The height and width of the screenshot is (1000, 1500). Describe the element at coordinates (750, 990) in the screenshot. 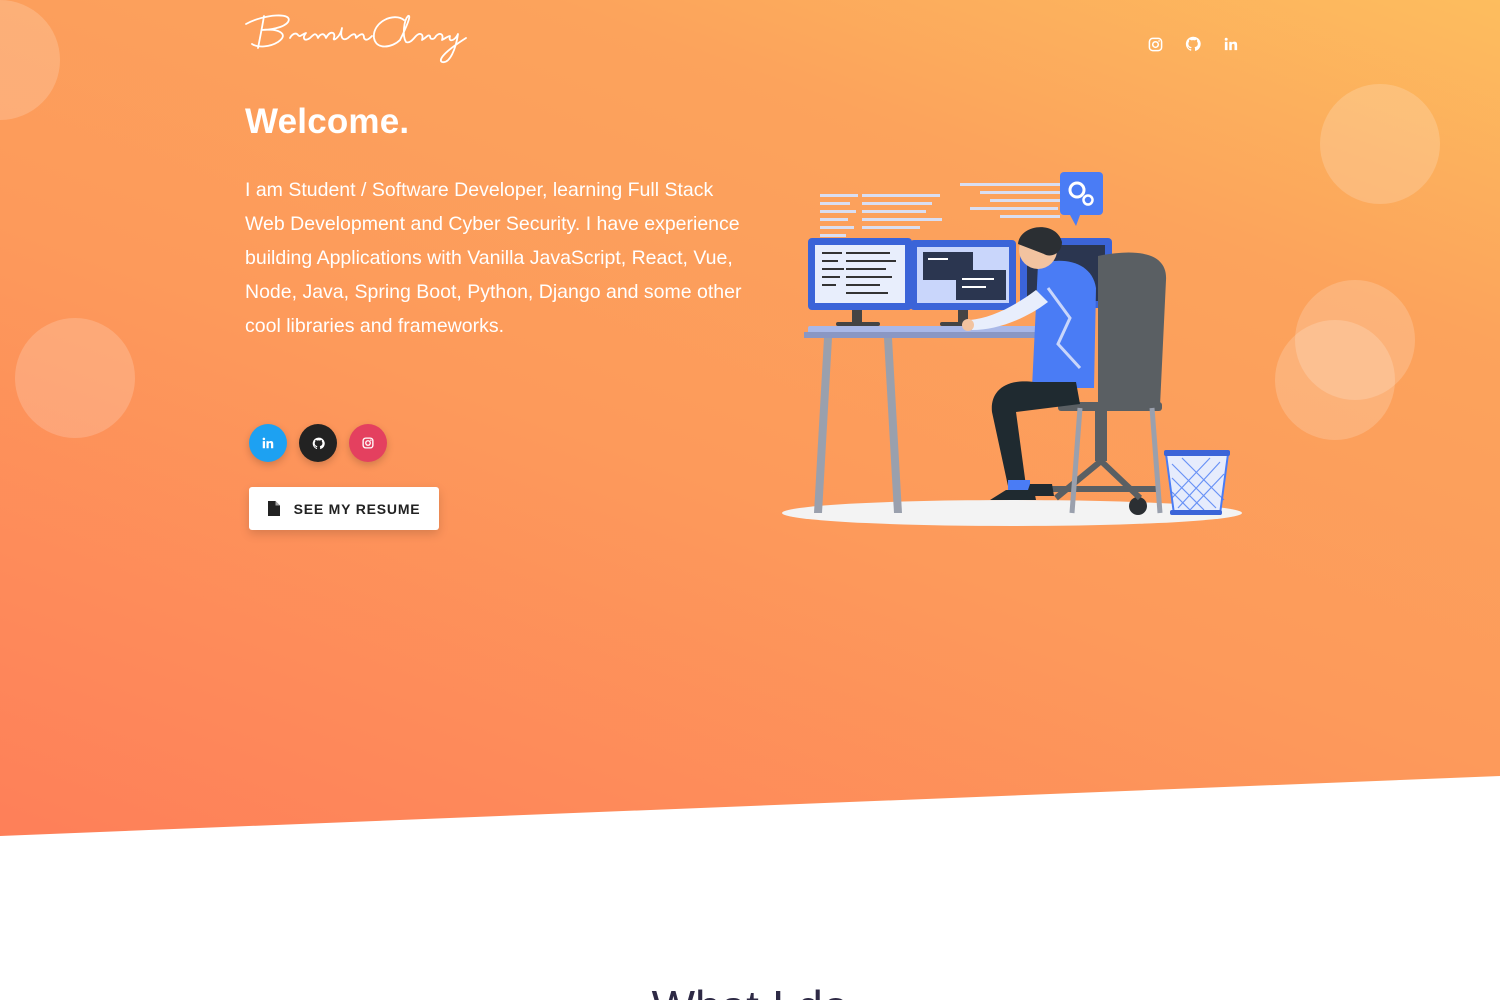

I see `what-i-do-heading: What I do` at that location.